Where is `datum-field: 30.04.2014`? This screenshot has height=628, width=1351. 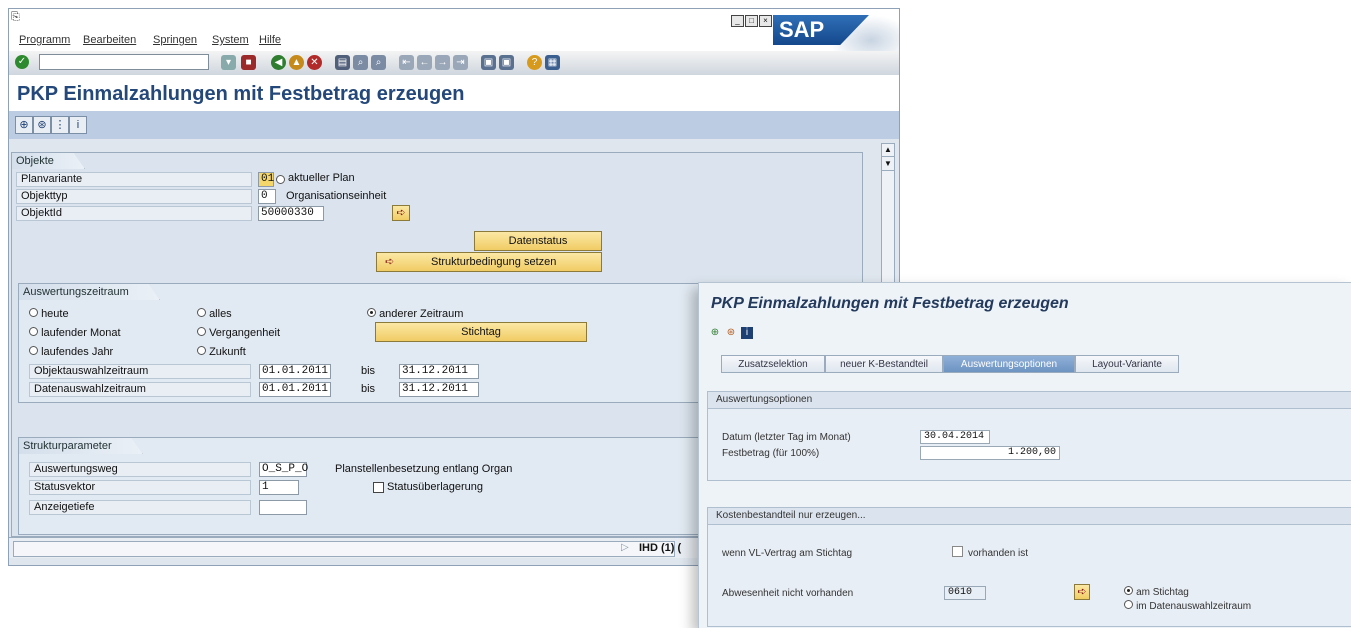
datum-field: 30.04.2014 is located at coordinates (955, 437).